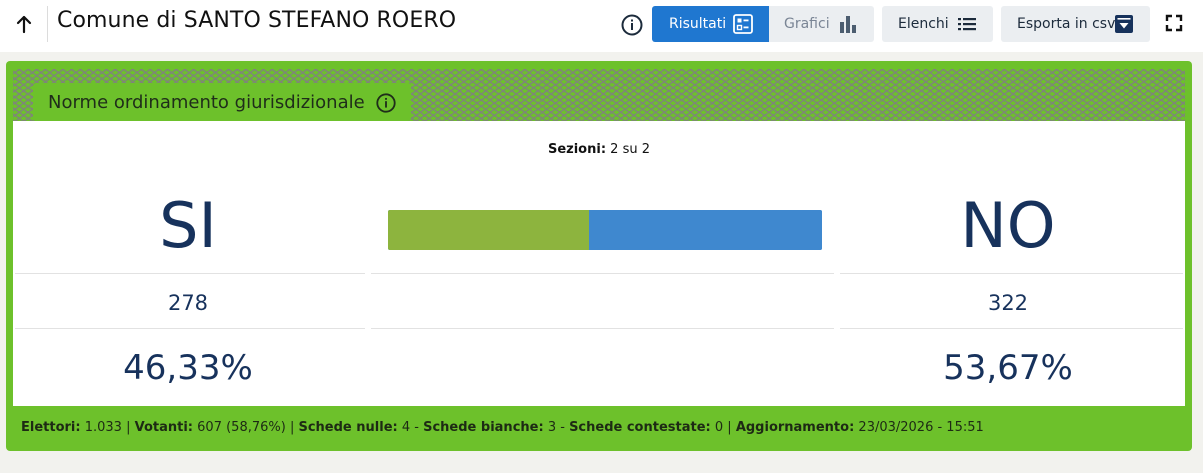  What do you see at coordinates (1008, 303) in the screenshot?
I see `no-votes: 322` at bounding box center [1008, 303].